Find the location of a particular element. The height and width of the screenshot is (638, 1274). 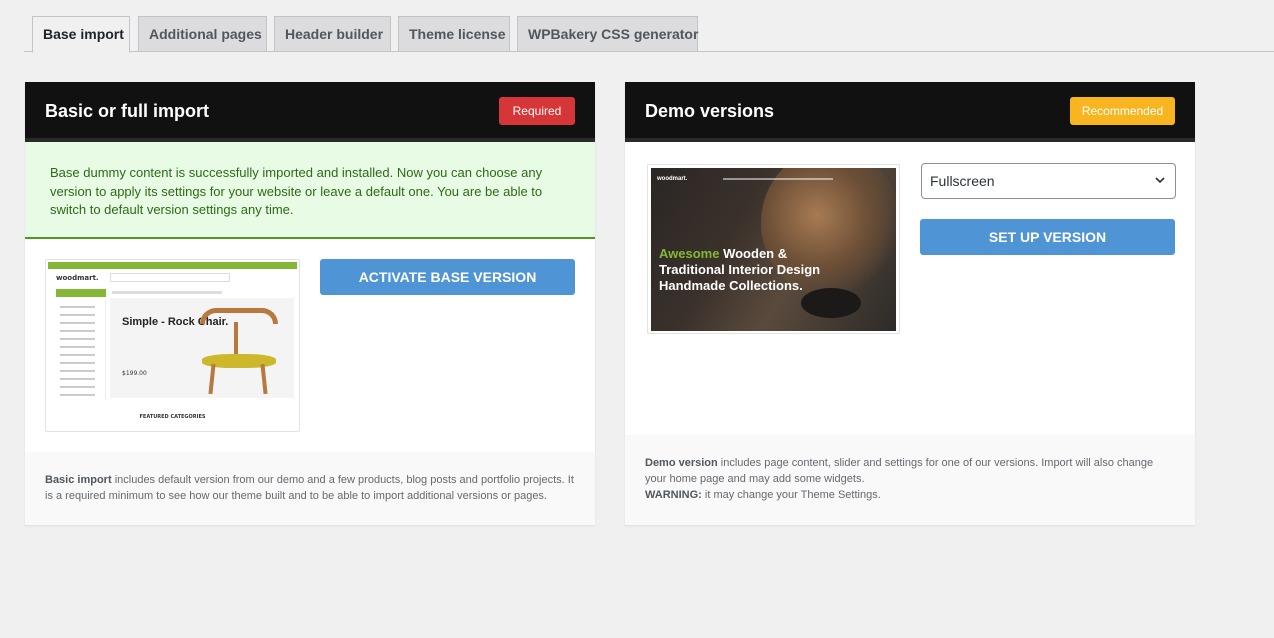

tab-base-import: Base import is located at coordinates (81, 34).